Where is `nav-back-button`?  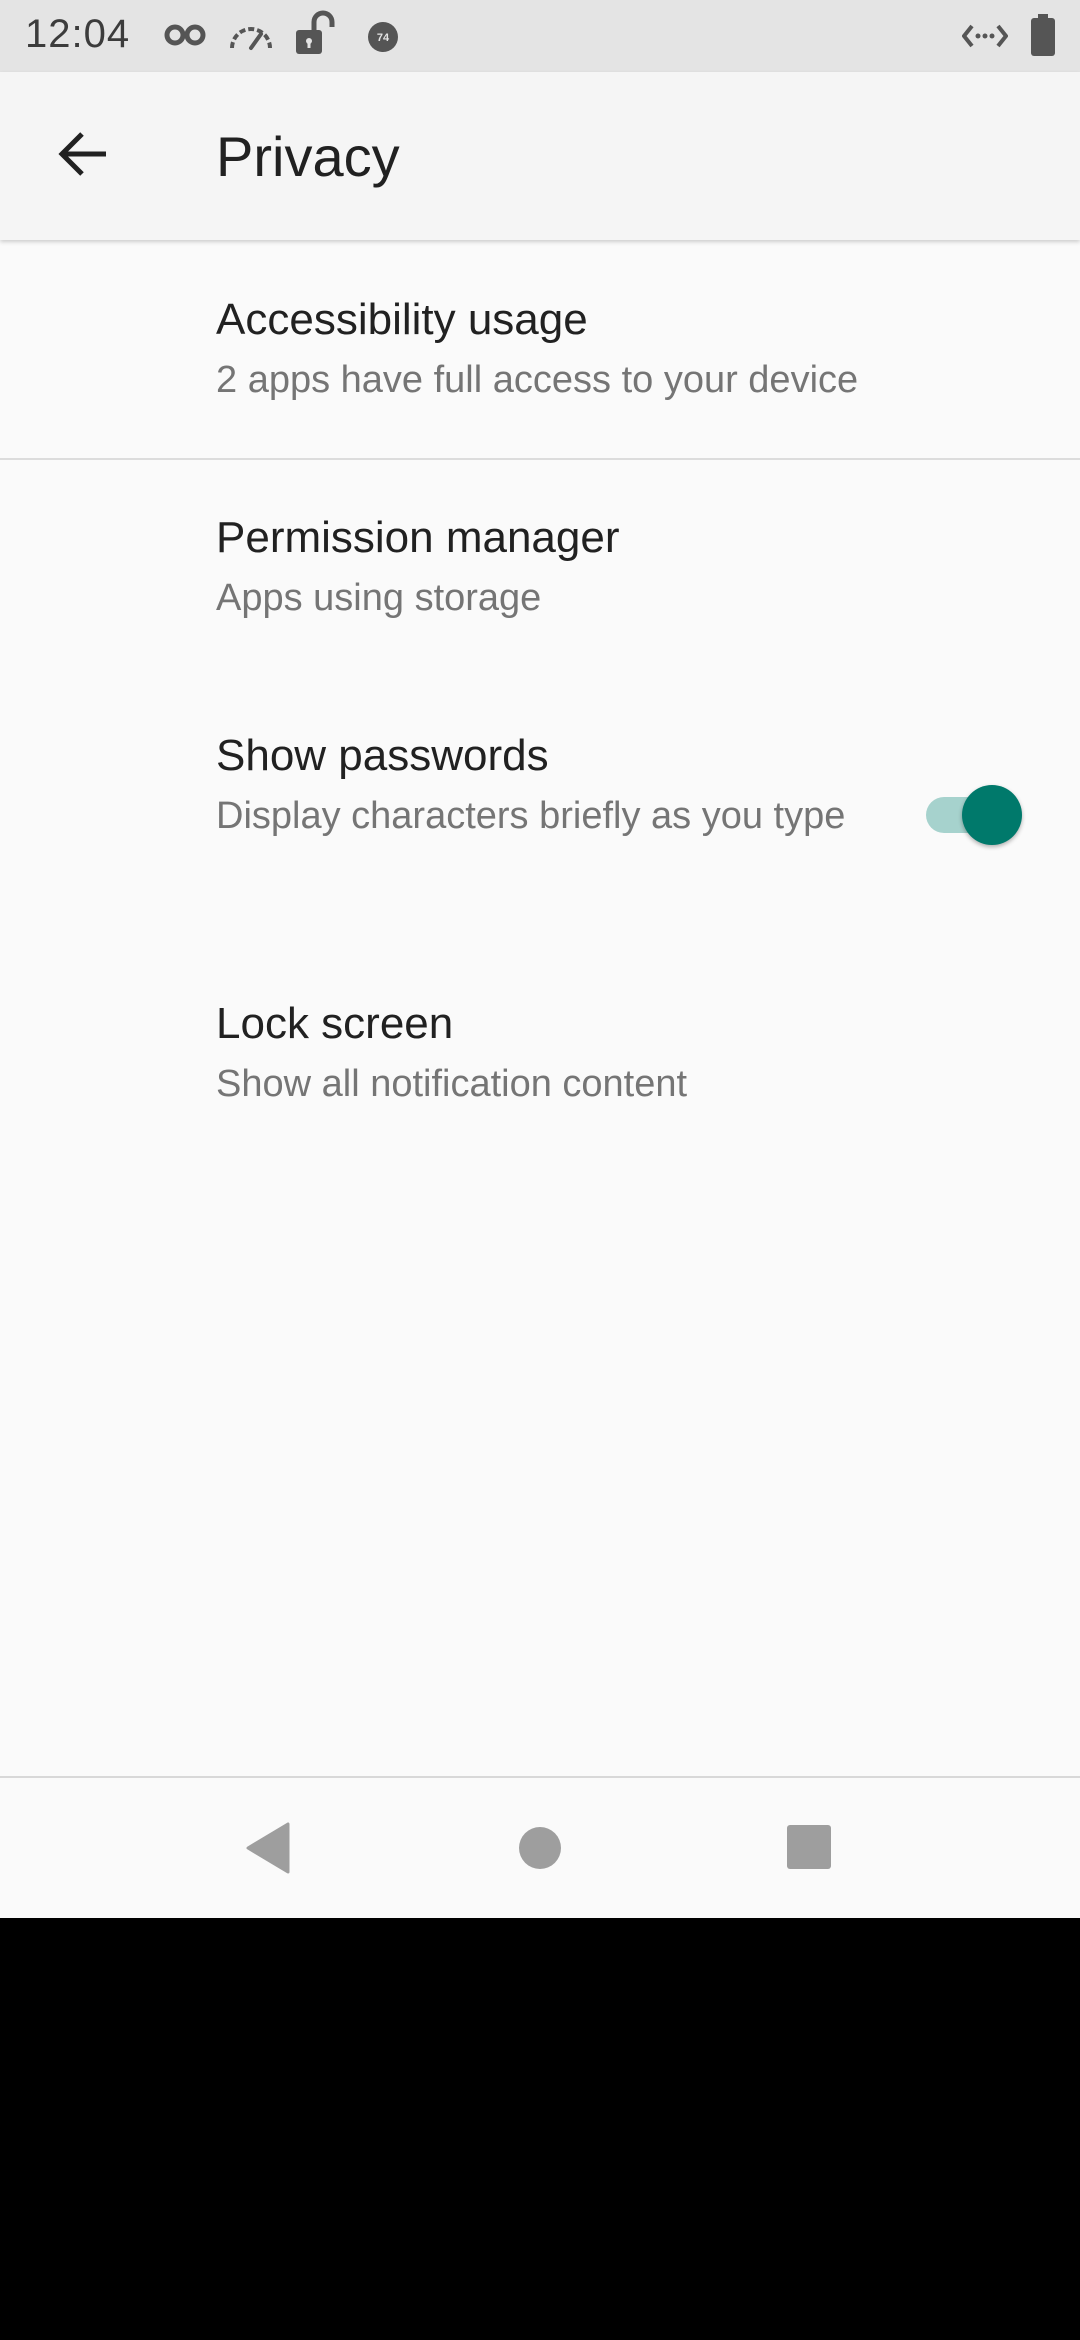 nav-back-button is located at coordinates (268, 1848).